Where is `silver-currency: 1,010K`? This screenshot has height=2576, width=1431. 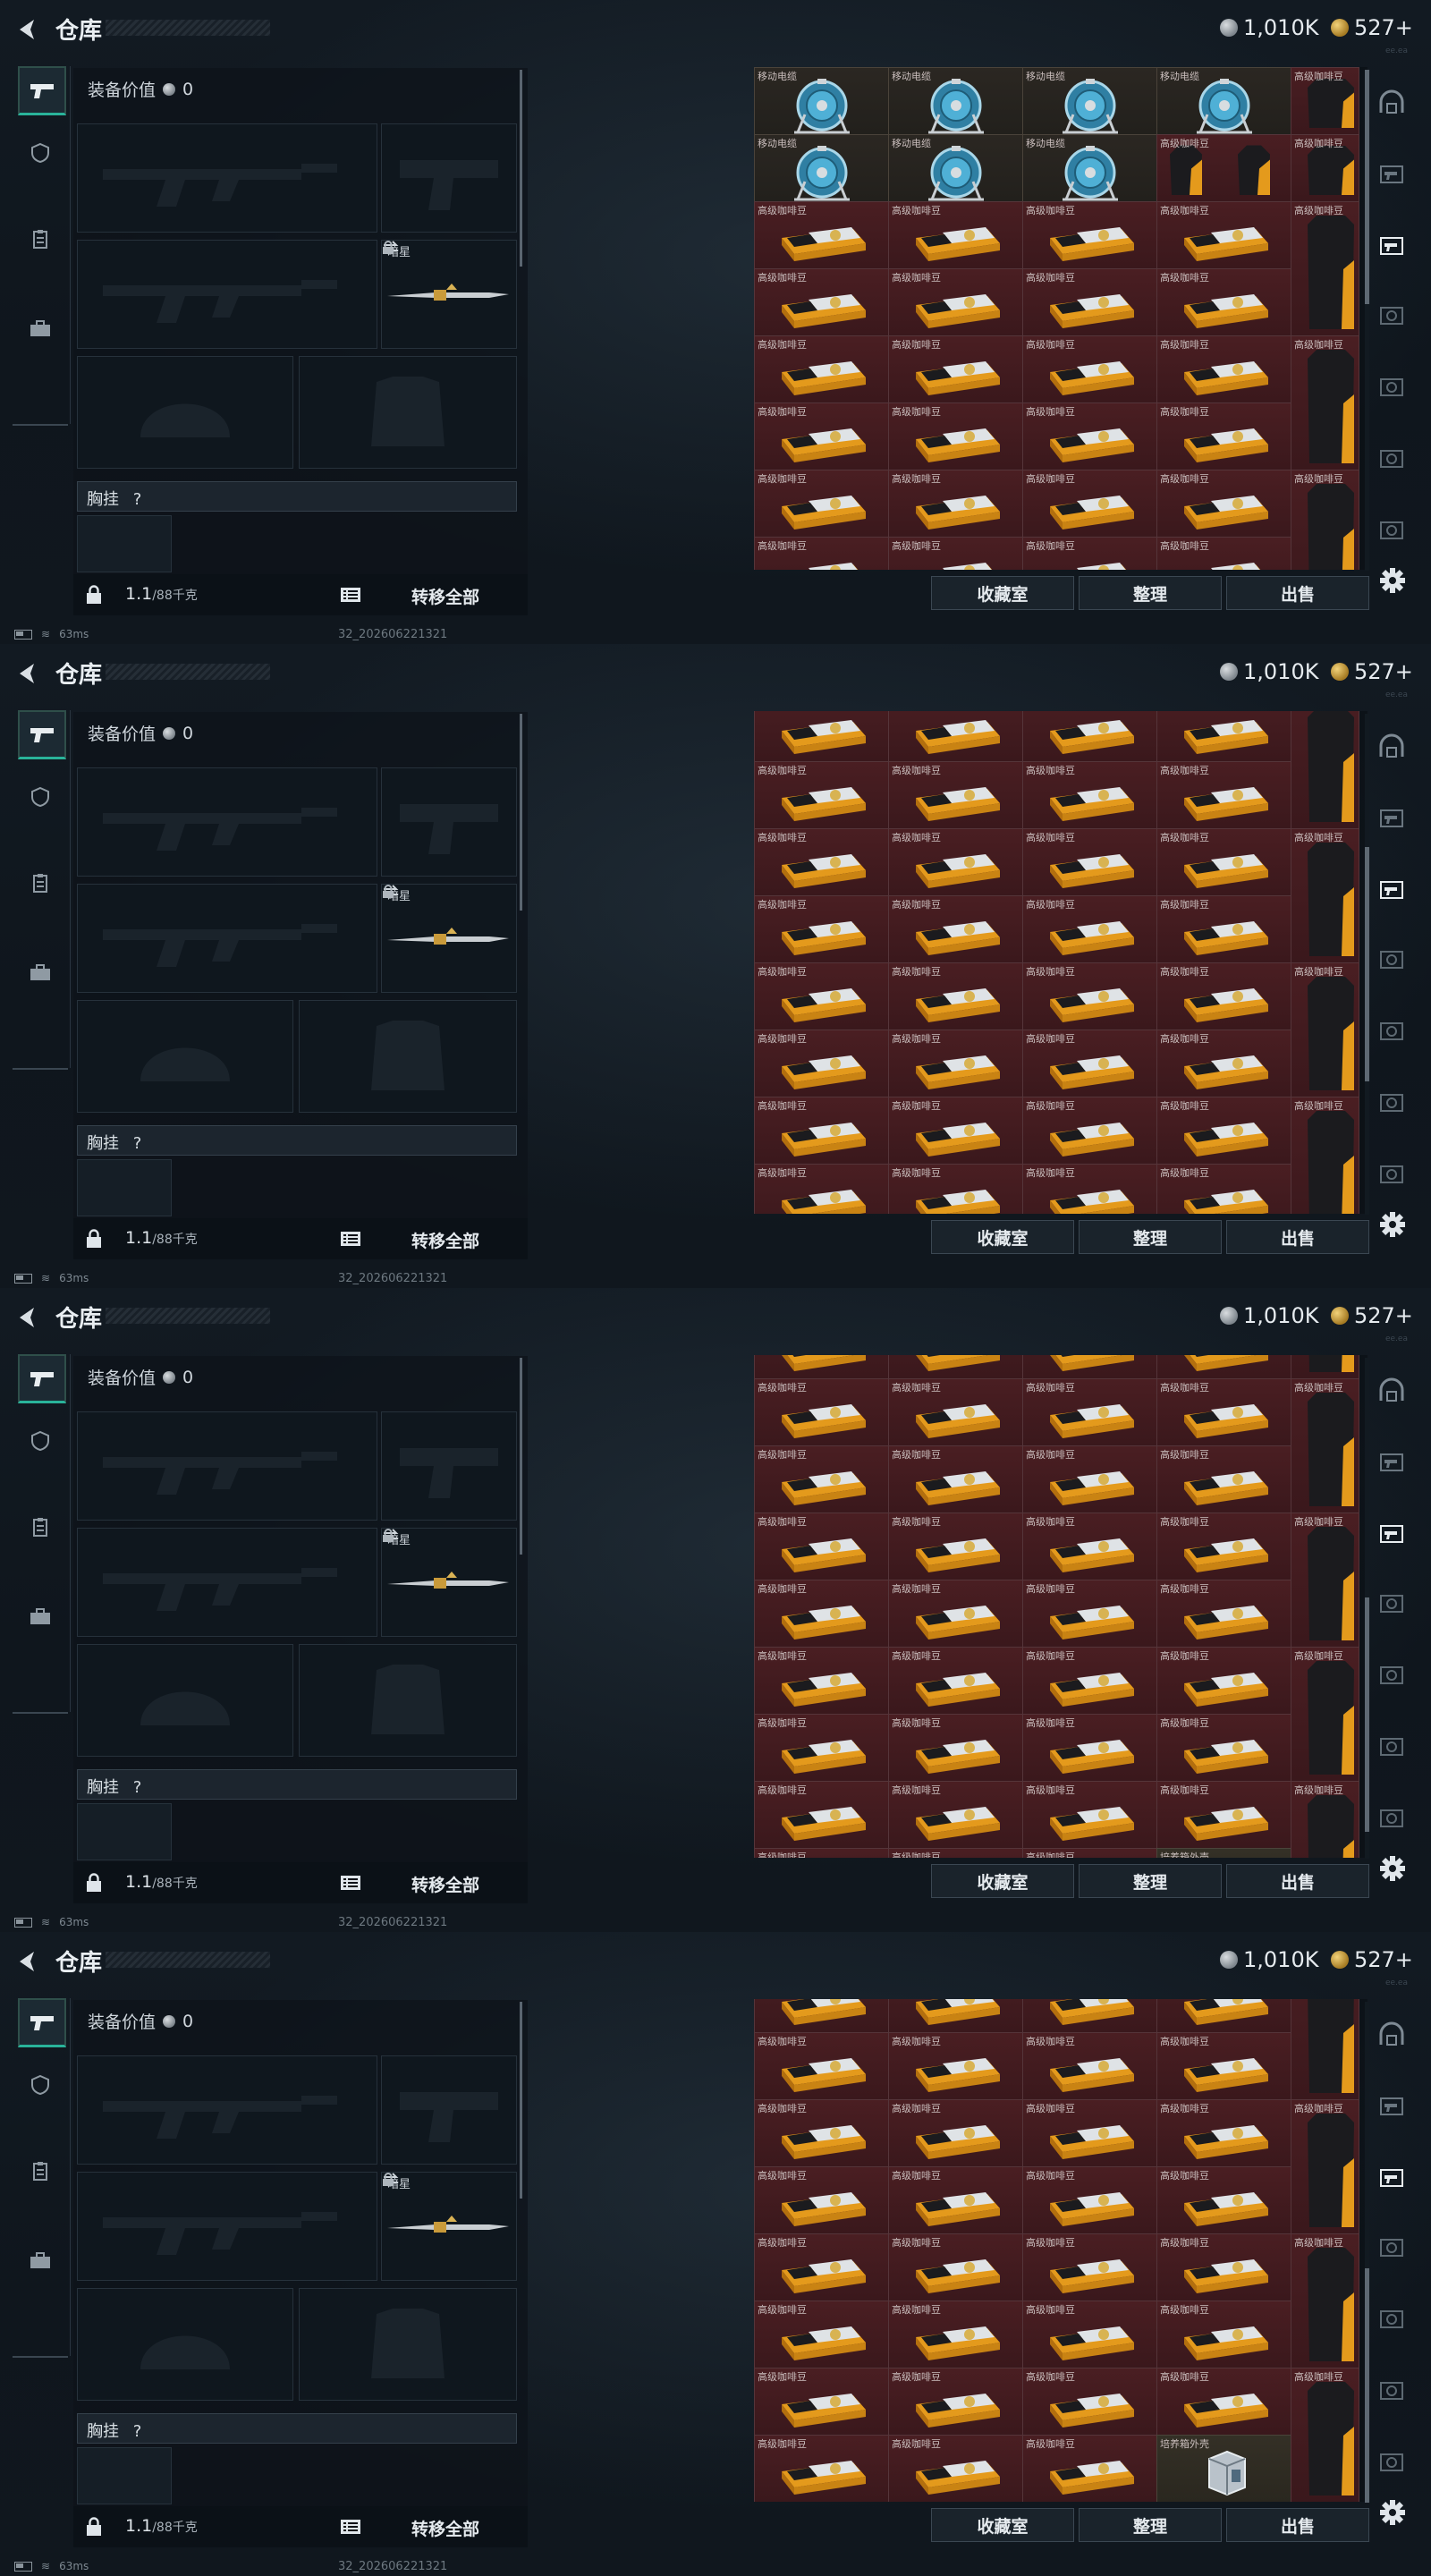 silver-currency: 1,010K is located at coordinates (1269, 671).